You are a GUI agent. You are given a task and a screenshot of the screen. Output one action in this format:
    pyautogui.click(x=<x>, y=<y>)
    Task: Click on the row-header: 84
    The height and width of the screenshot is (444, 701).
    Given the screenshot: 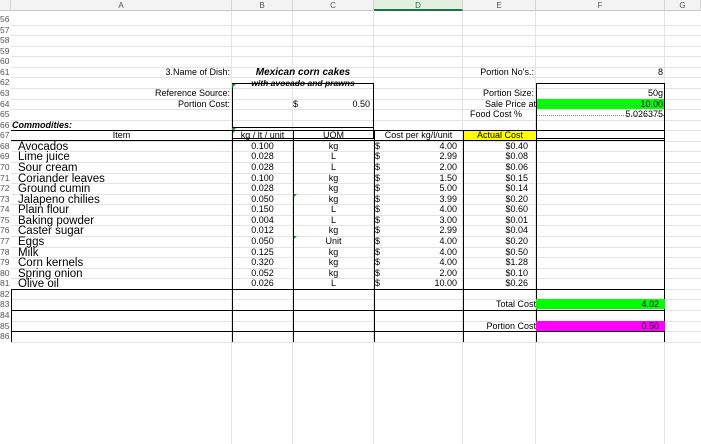 What is the action you would take?
    pyautogui.click(x=5, y=315)
    